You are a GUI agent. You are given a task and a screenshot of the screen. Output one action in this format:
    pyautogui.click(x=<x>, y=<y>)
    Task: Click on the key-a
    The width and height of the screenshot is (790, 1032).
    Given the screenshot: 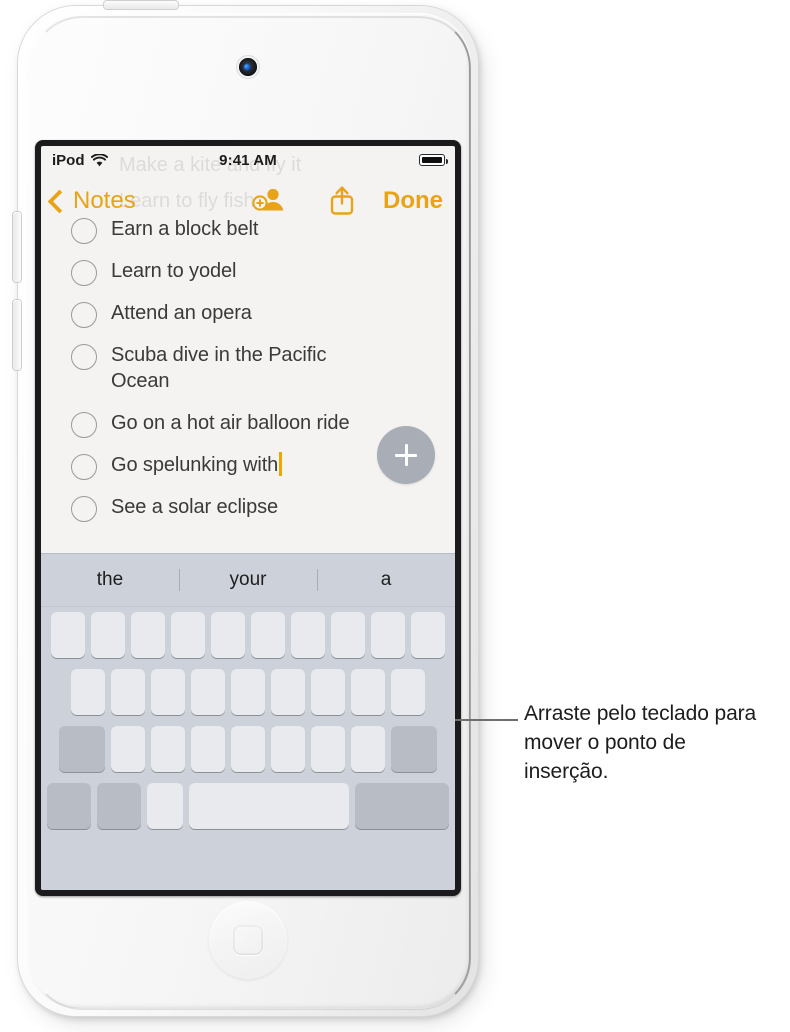 What is the action you would take?
    pyautogui.click(x=88, y=692)
    